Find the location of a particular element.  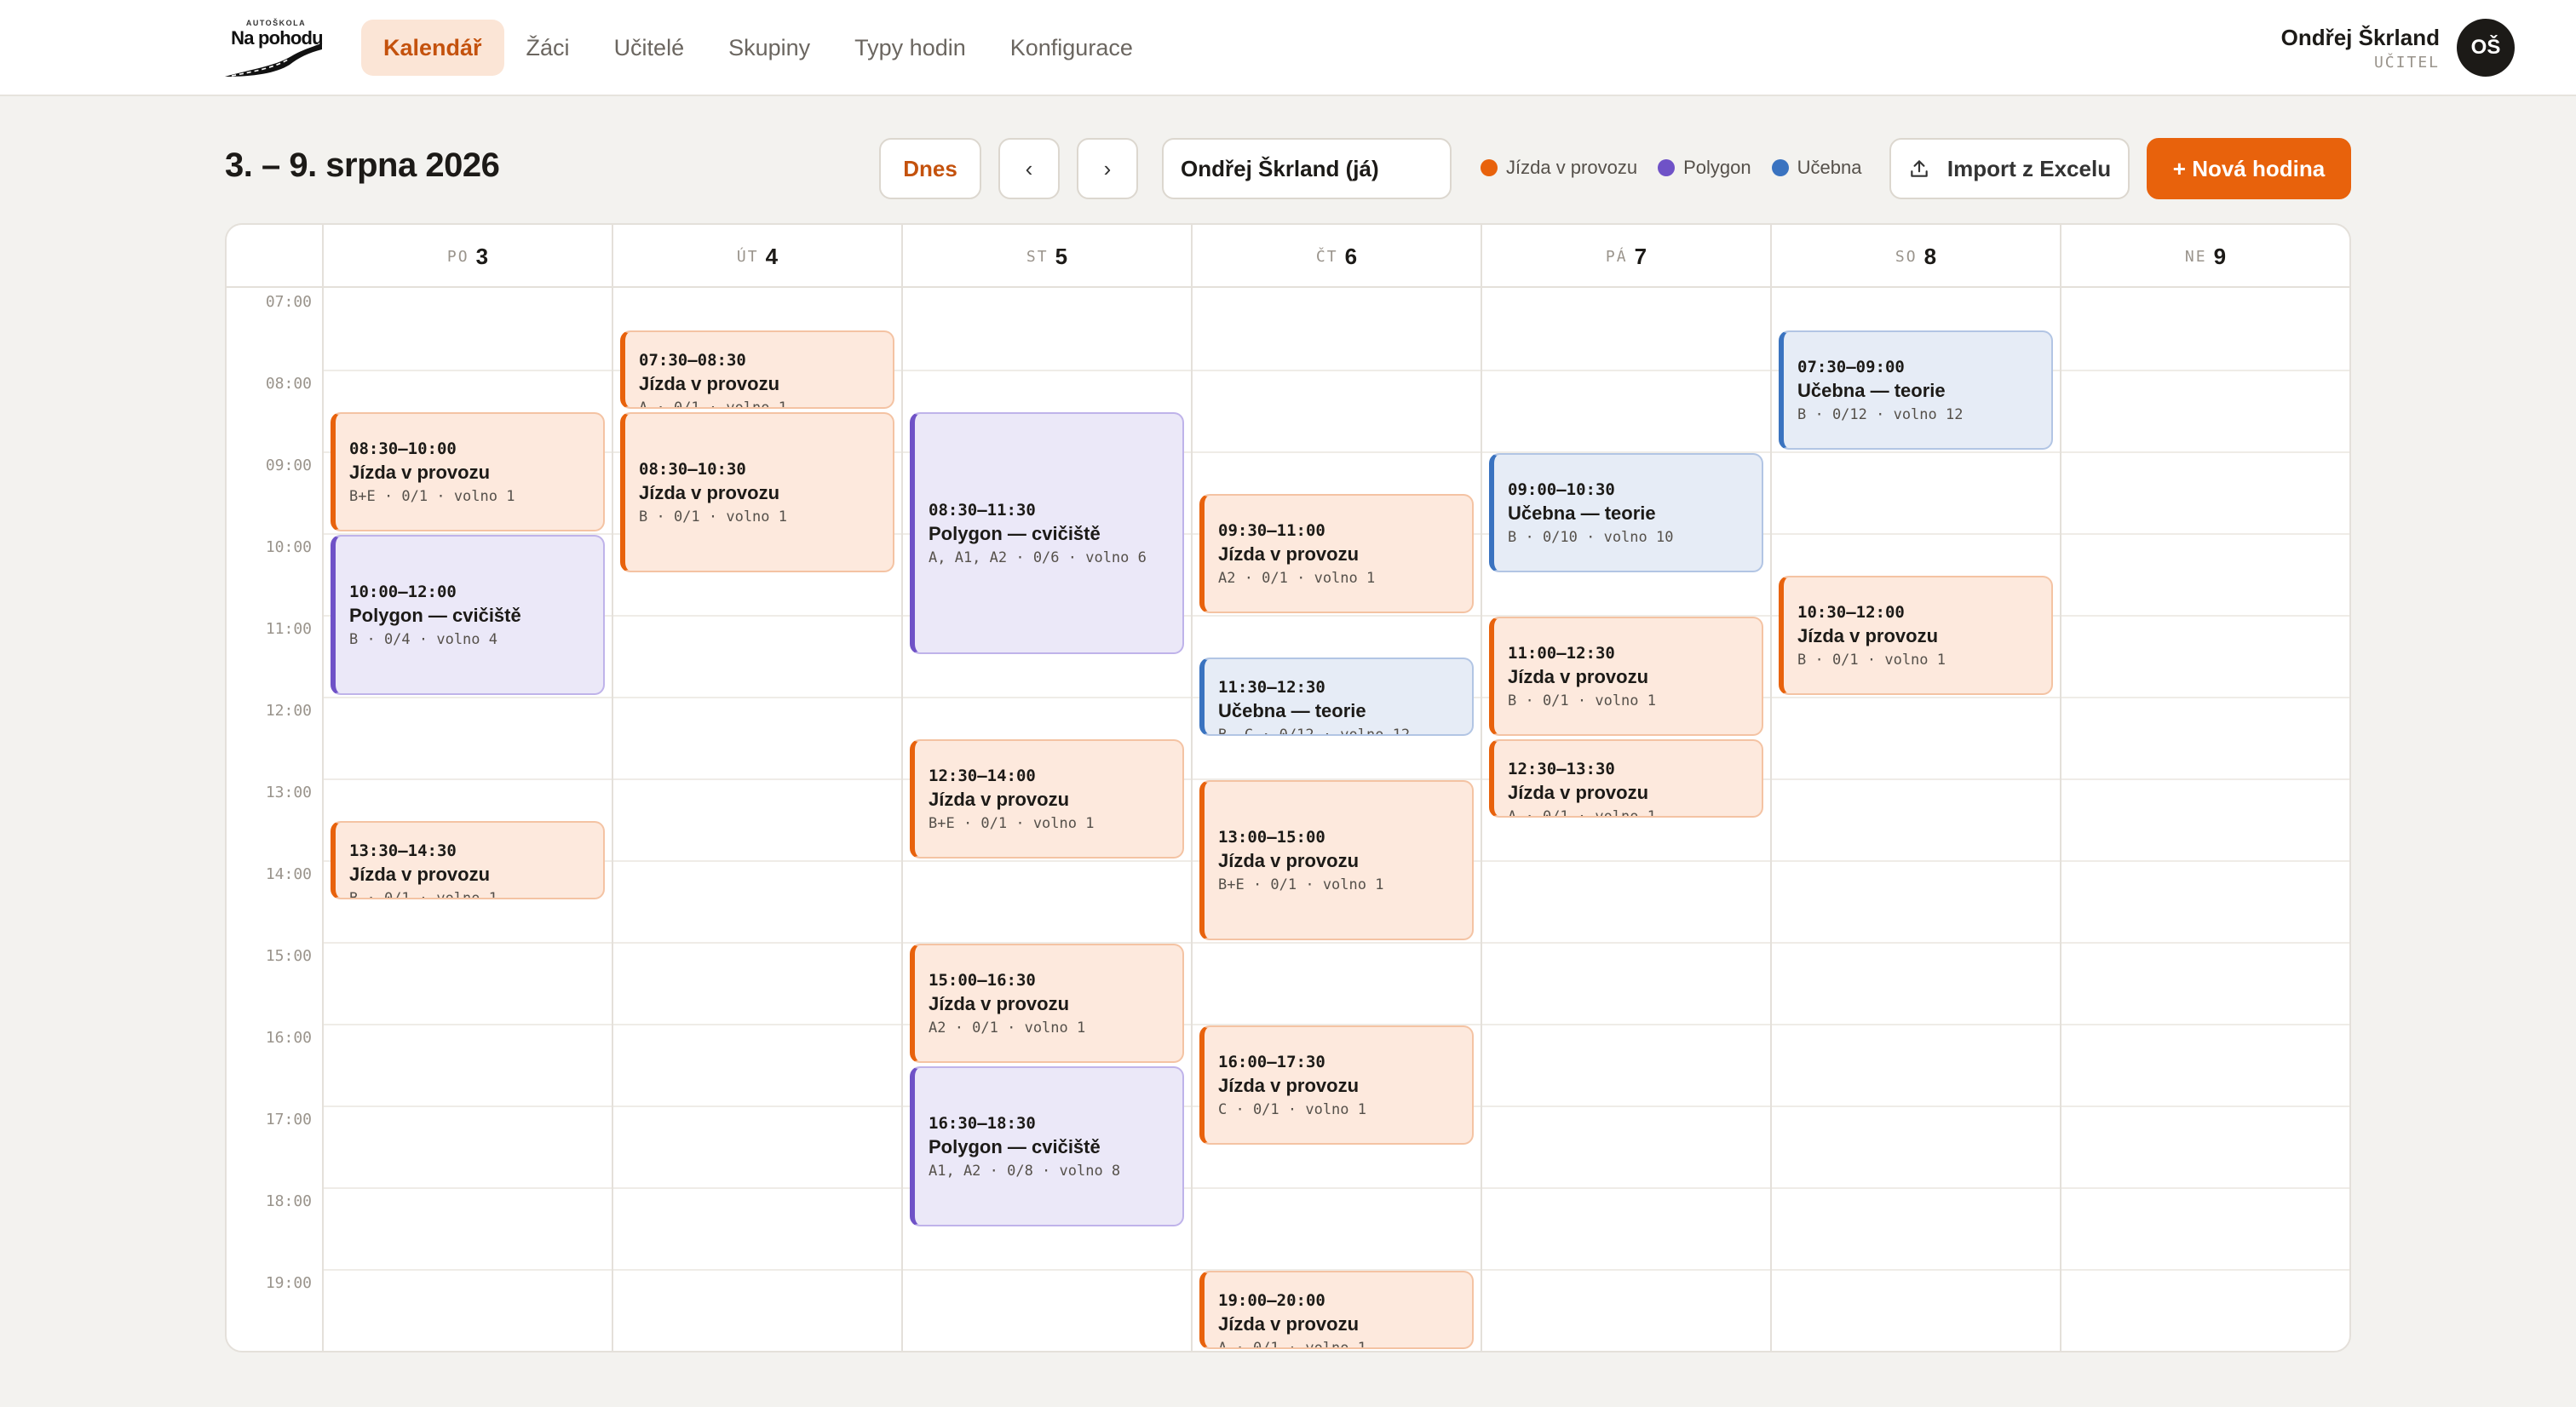

hour-label: 08:00 is located at coordinates (289, 384).